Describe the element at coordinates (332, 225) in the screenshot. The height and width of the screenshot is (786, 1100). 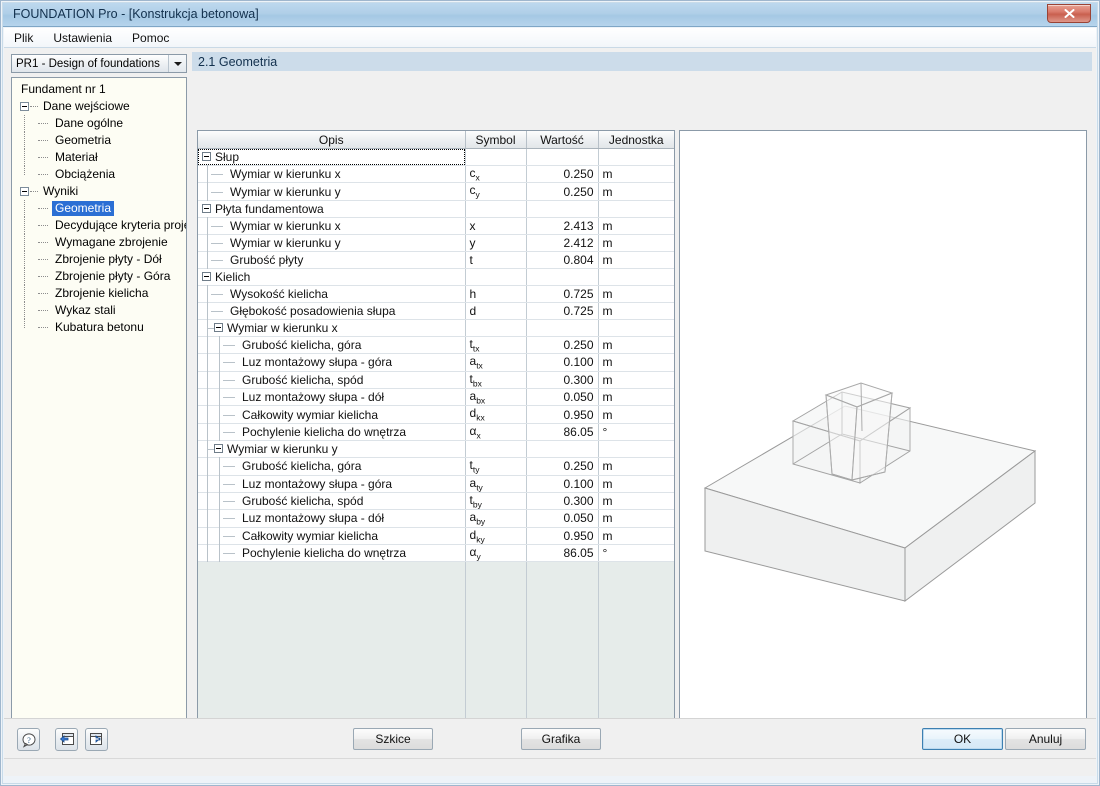
I see `cell-description: Wymiar w kierunku x` at that location.